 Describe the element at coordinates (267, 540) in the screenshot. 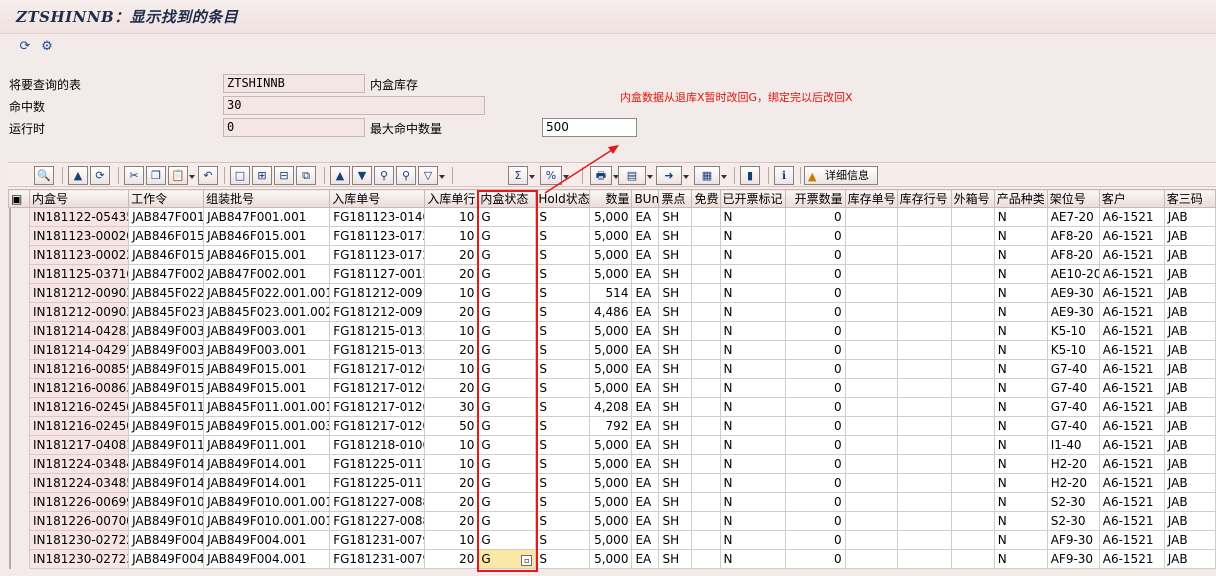

I see `table-cell: JAB849F004.001` at that location.